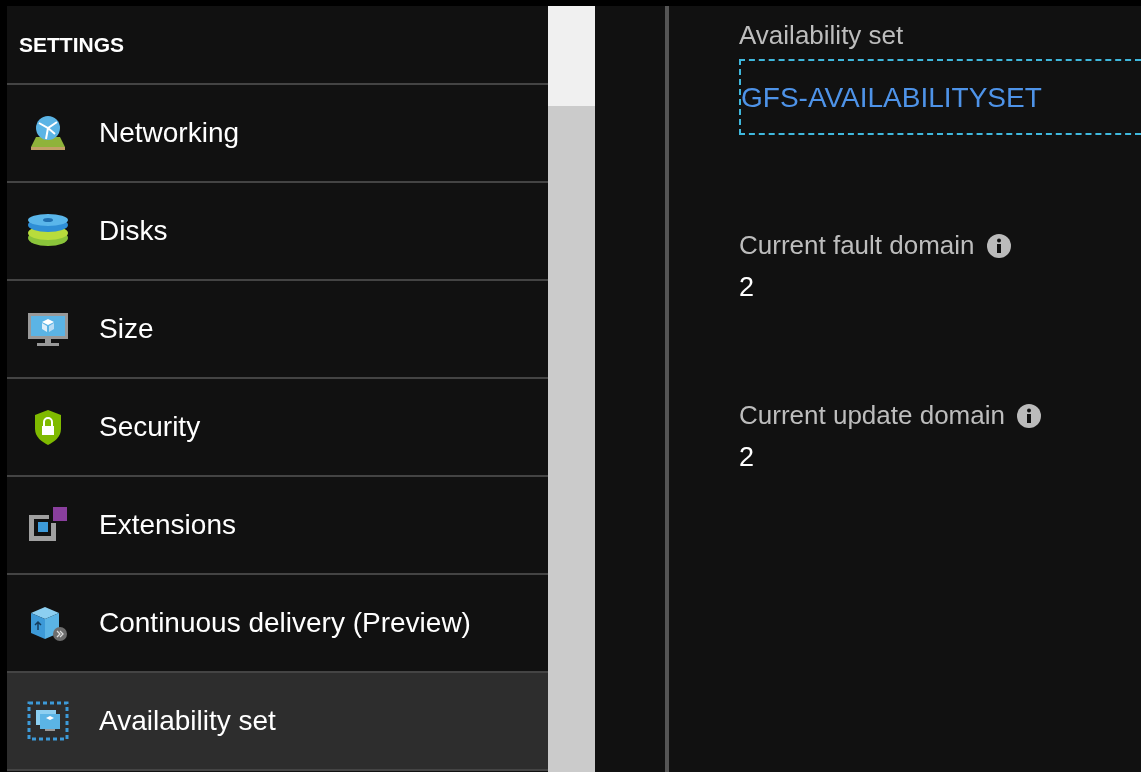 This screenshot has height=772, width=1141. What do you see at coordinates (571, 439) in the screenshot?
I see `scrollbar-thumb` at bounding box center [571, 439].